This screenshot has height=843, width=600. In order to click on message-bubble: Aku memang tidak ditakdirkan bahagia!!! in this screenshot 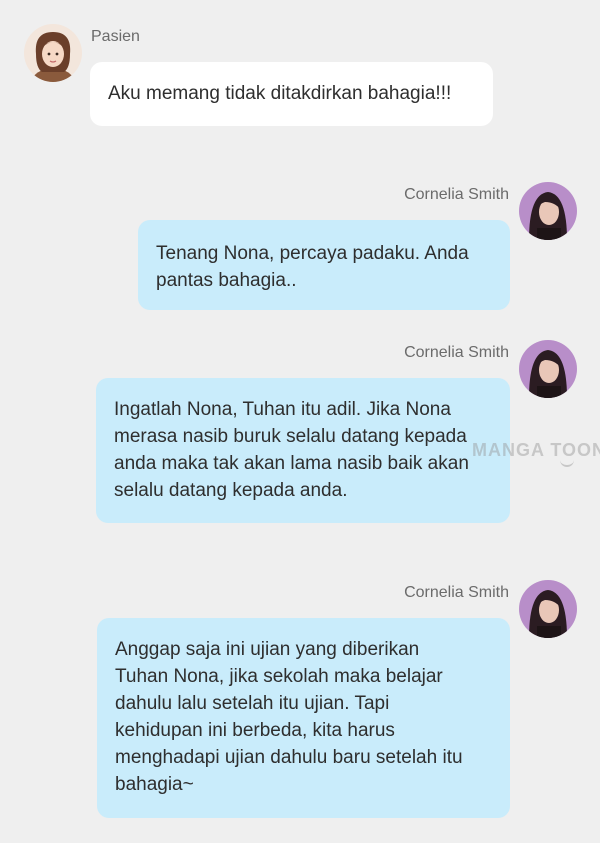, I will do `click(291, 94)`.